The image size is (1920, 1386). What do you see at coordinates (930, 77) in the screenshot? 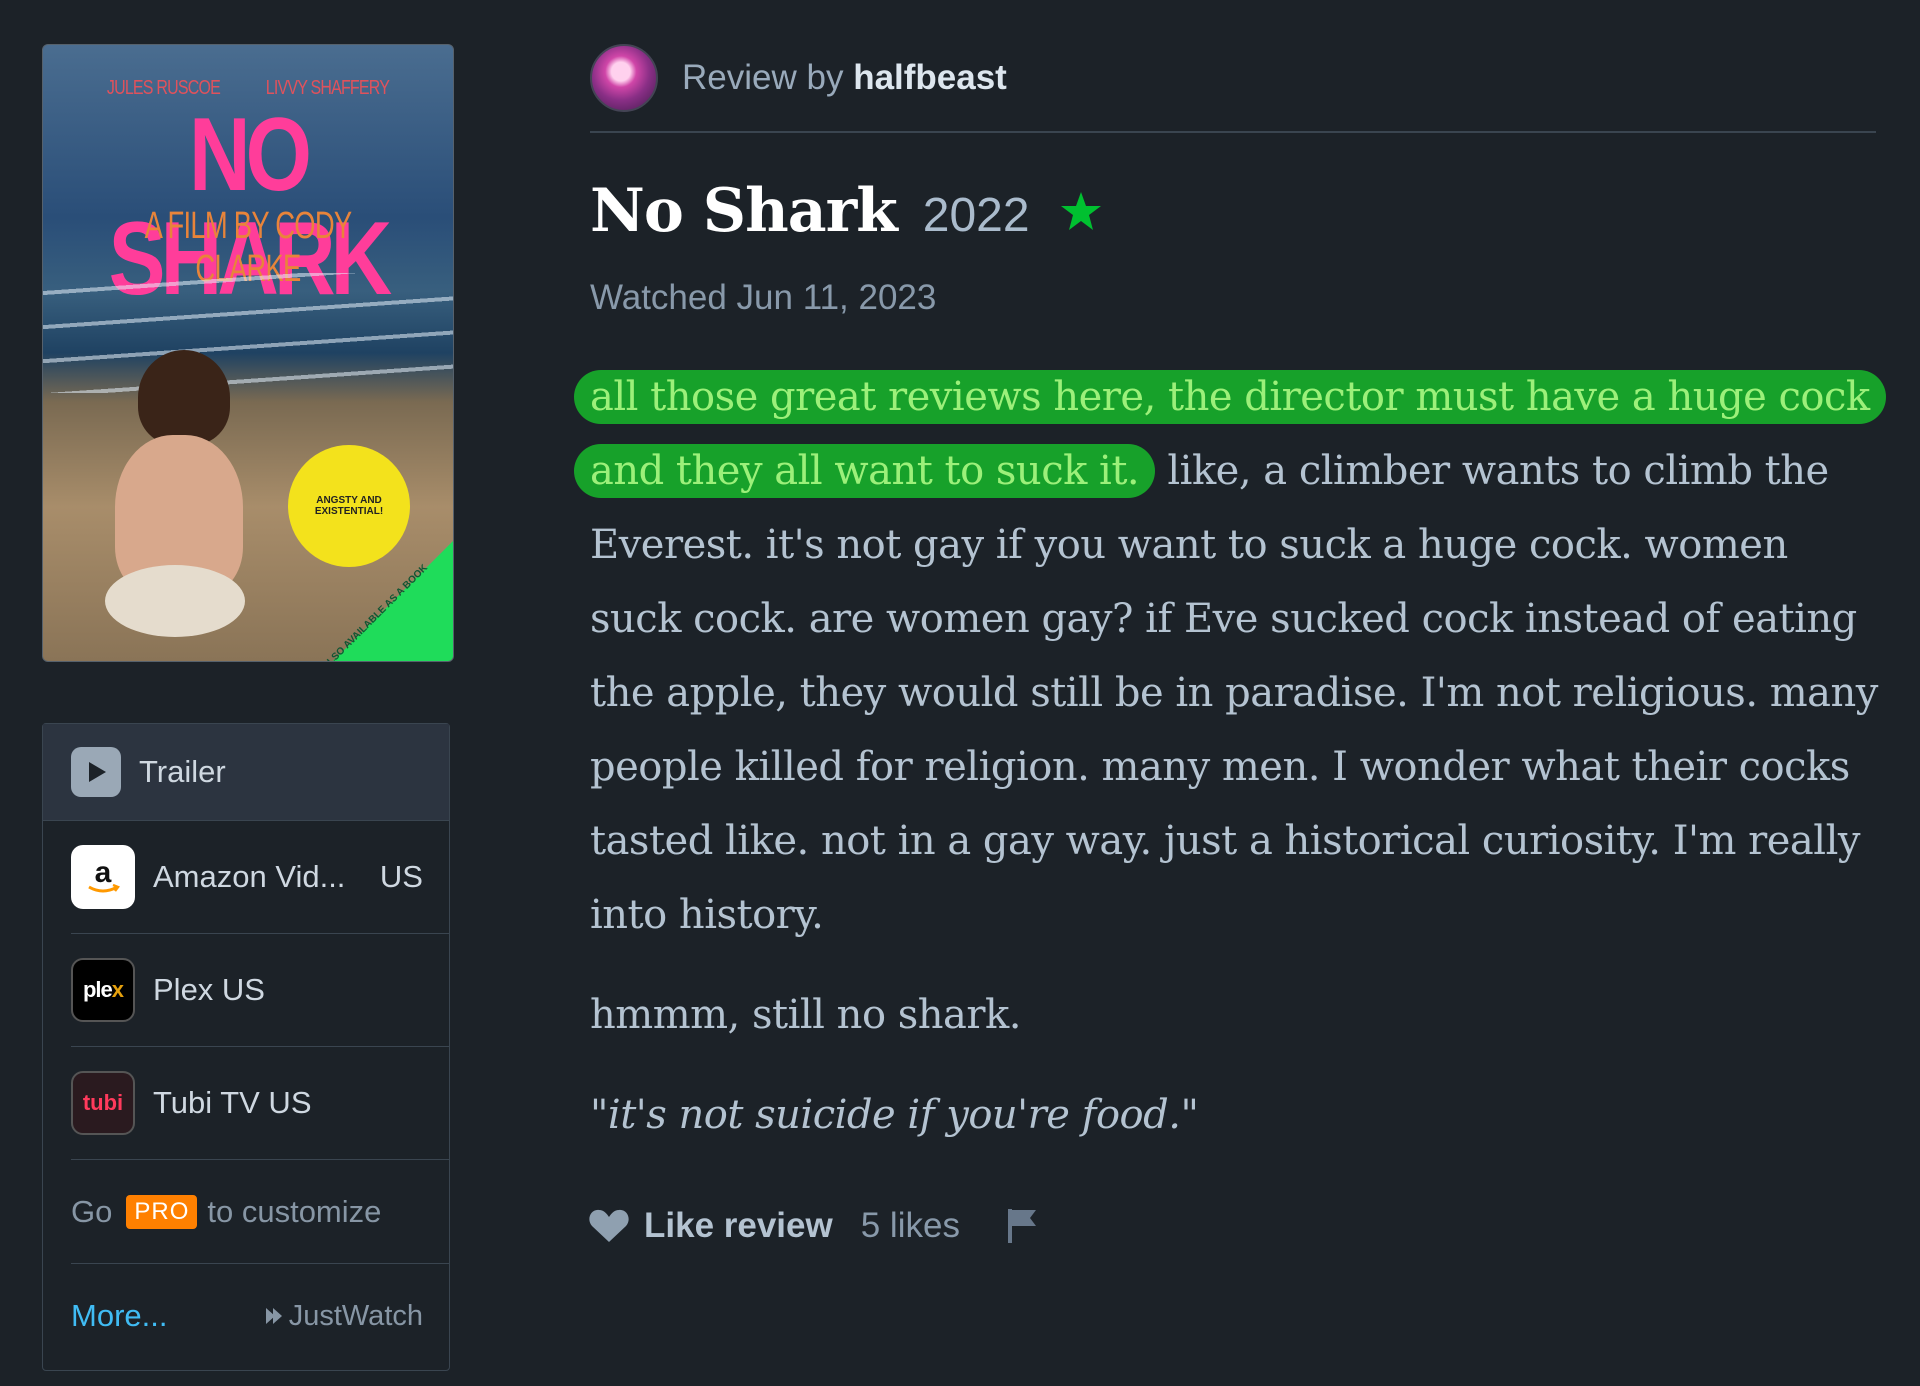
I see `review-author: halfbeast` at bounding box center [930, 77].